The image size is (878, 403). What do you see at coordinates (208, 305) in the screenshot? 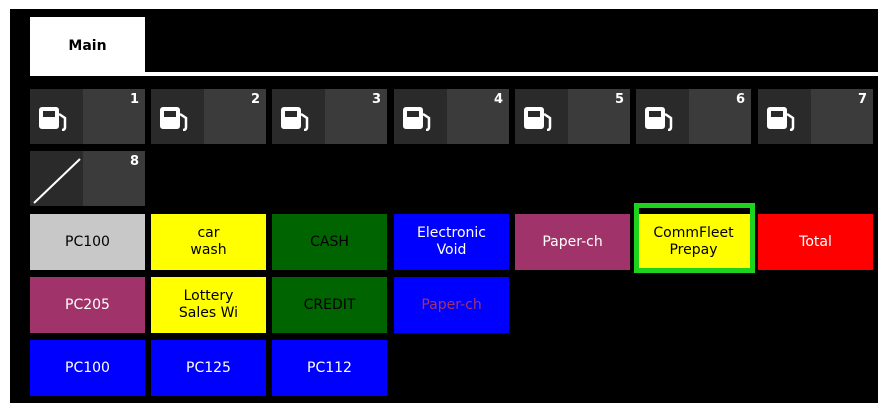
I see `lottery-sales-button: Lottery Sales Wi` at bounding box center [208, 305].